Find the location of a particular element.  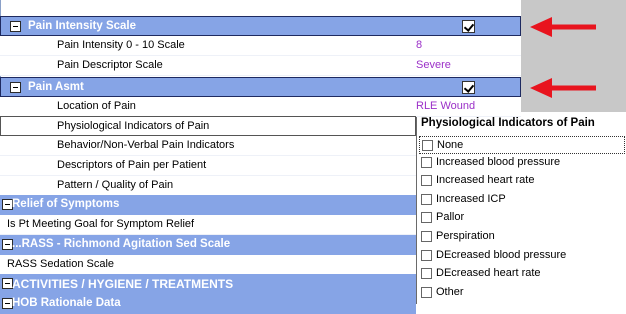

option-label: Pallor is located at coordinates (450, 217).